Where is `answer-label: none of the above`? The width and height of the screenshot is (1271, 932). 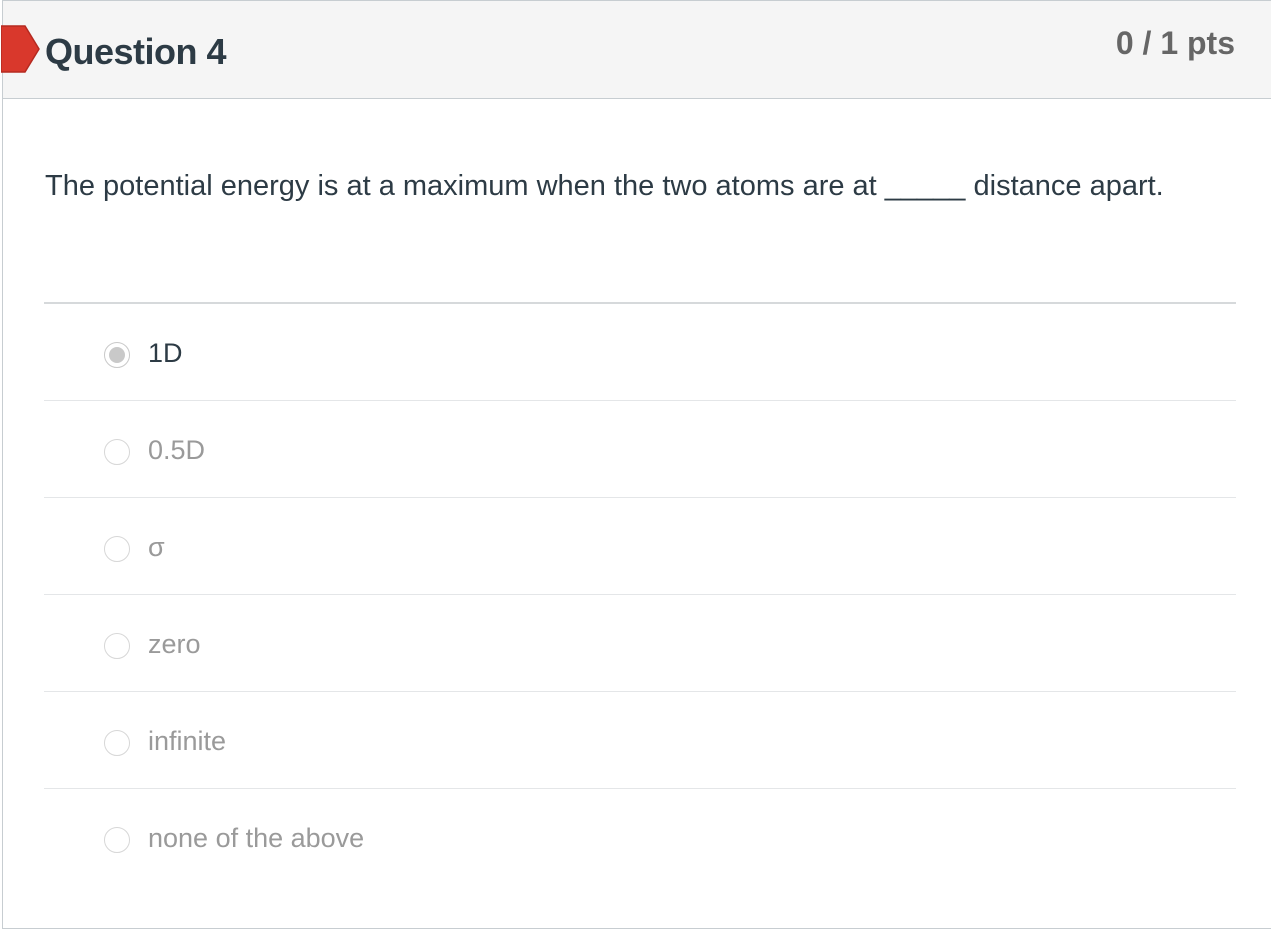 answer-label: none of the above is located at coordinates (256, 838).